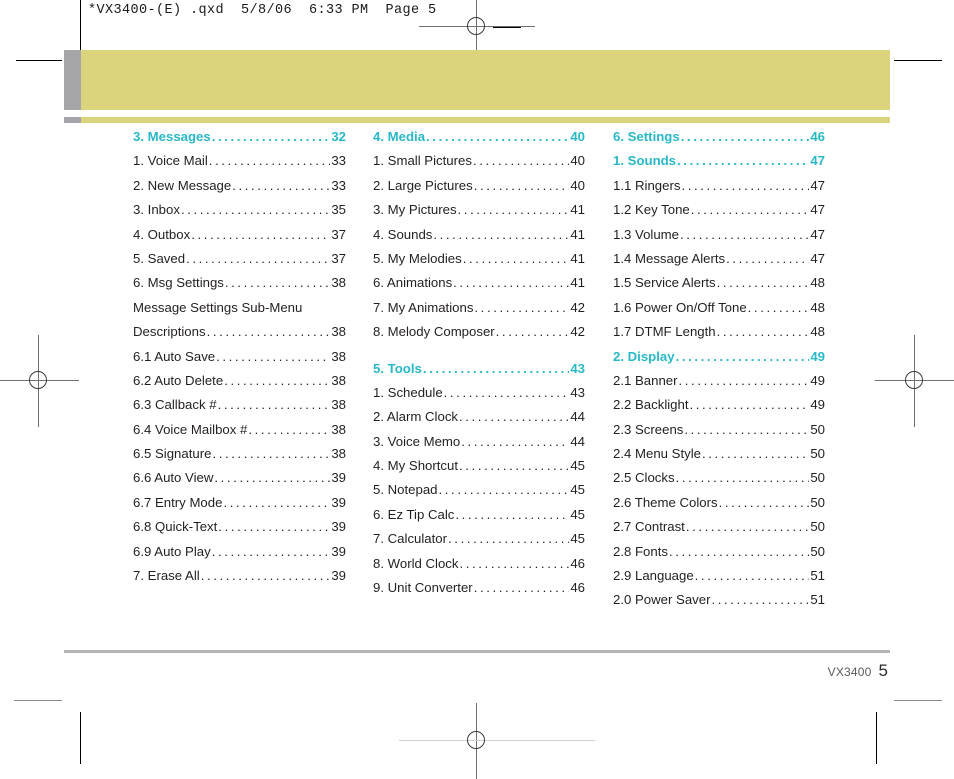  What do you see at coordinates (883, 670) in the screenshot?
I see `footer-page-number: 5` at bounding box center [883, 670].